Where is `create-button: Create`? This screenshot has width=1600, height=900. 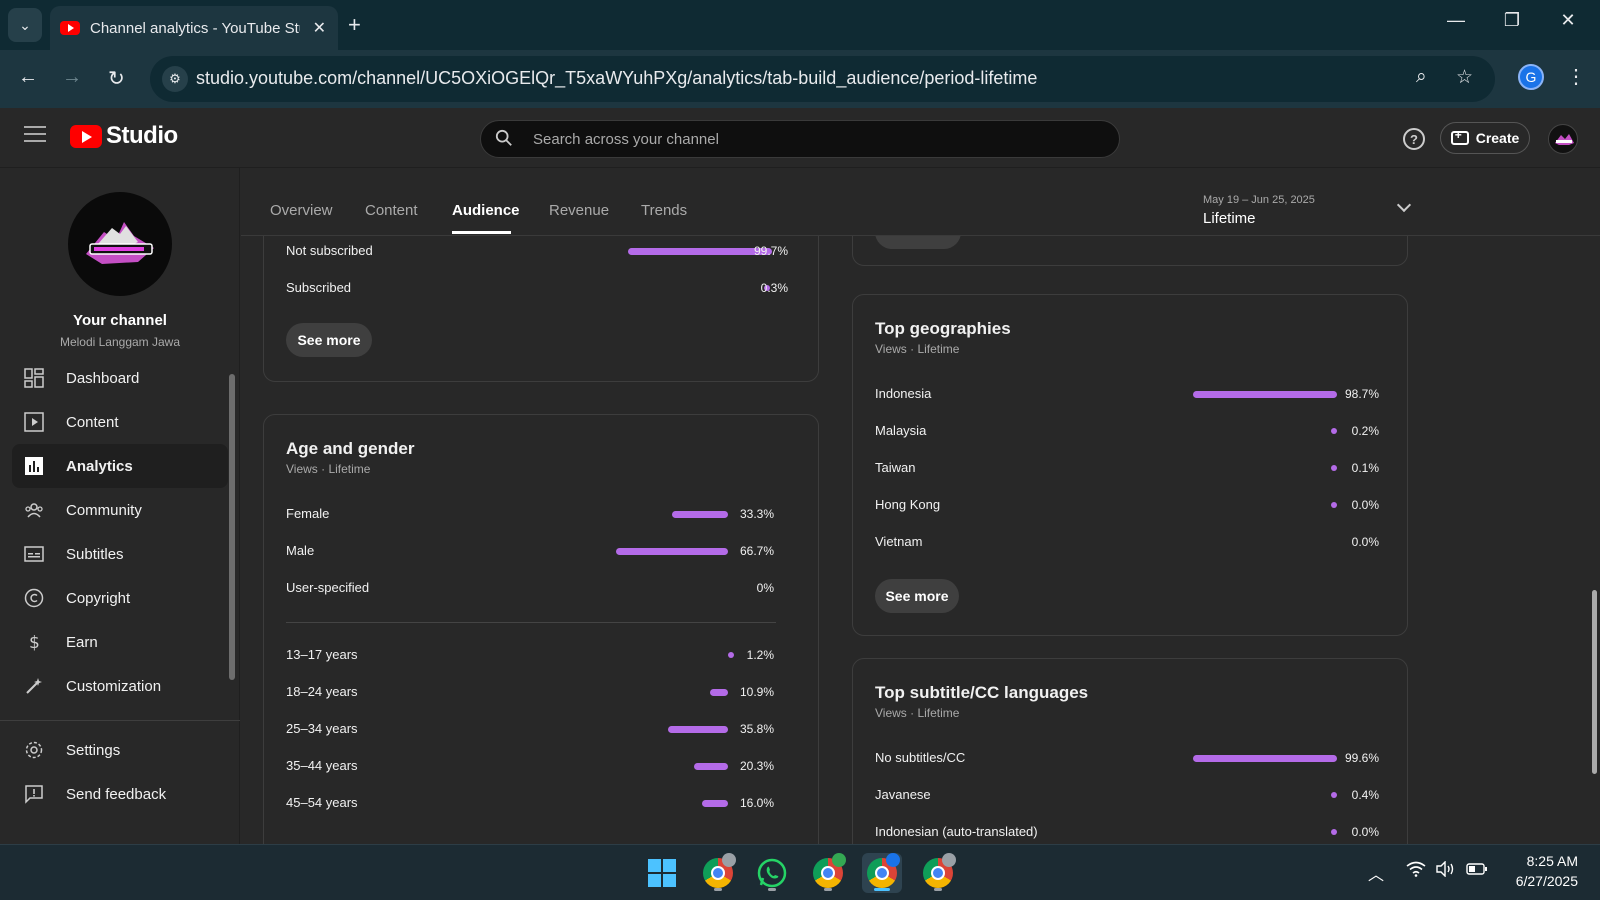 create-button: Create is located at coordinates (1485, 138).